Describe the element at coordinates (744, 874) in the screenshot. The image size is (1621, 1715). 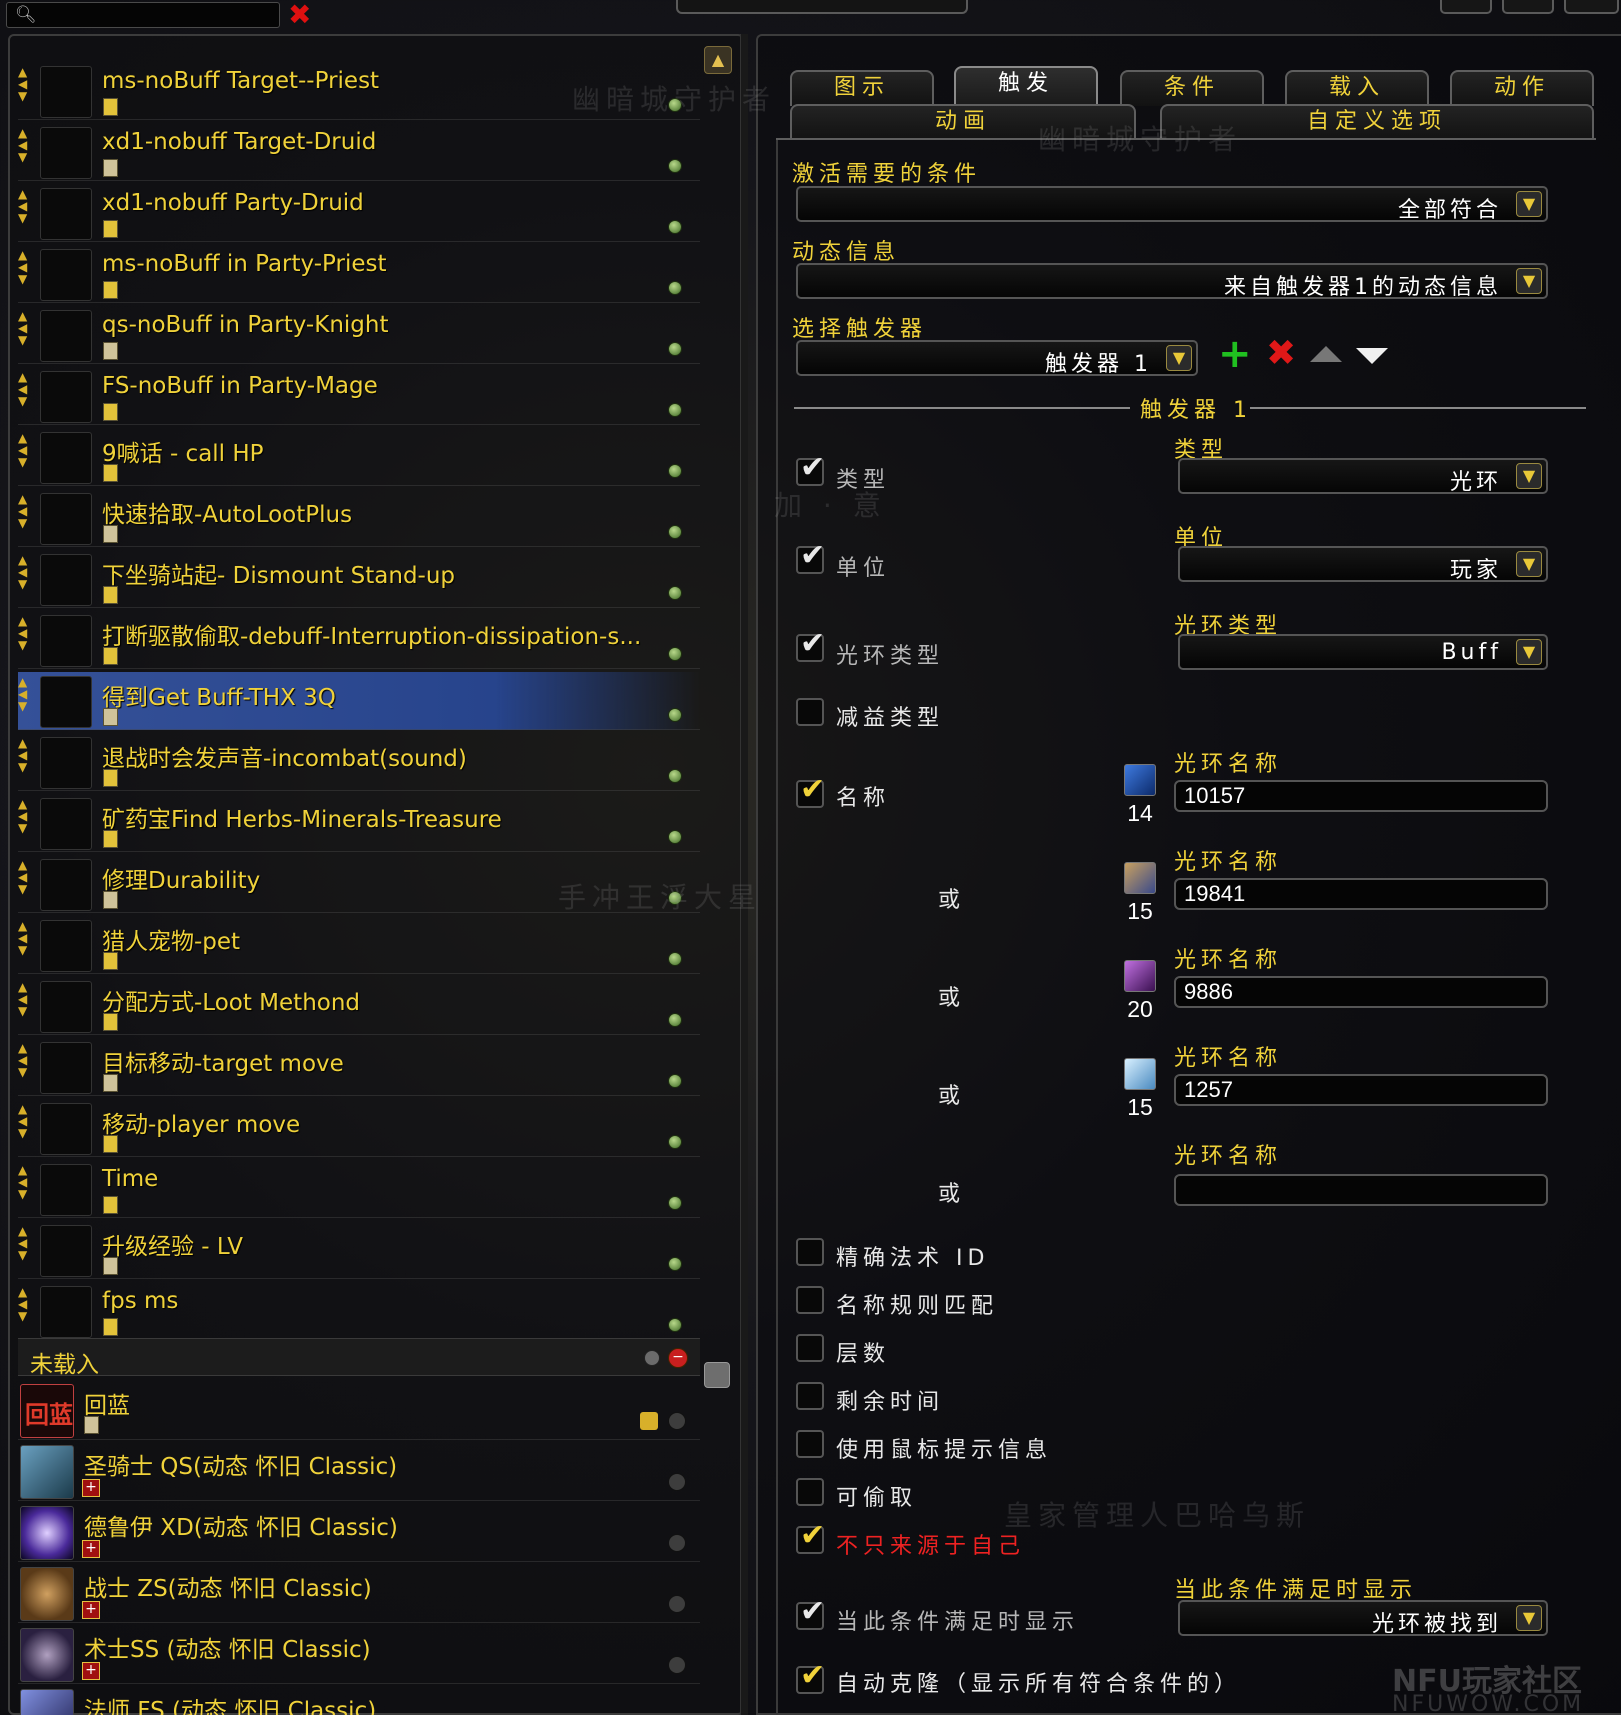
I see `aura-list-scrollbar` at that location.